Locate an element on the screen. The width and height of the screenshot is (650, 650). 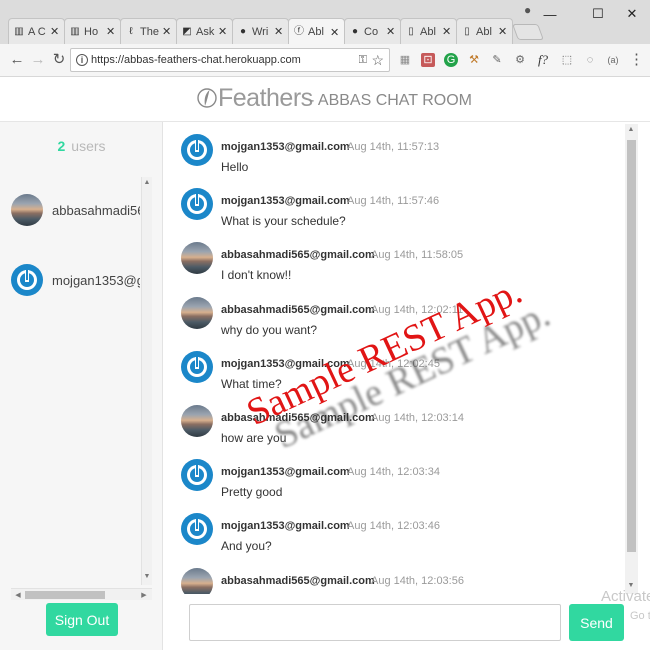
info-icon: i is located at coordinates (82, 60).